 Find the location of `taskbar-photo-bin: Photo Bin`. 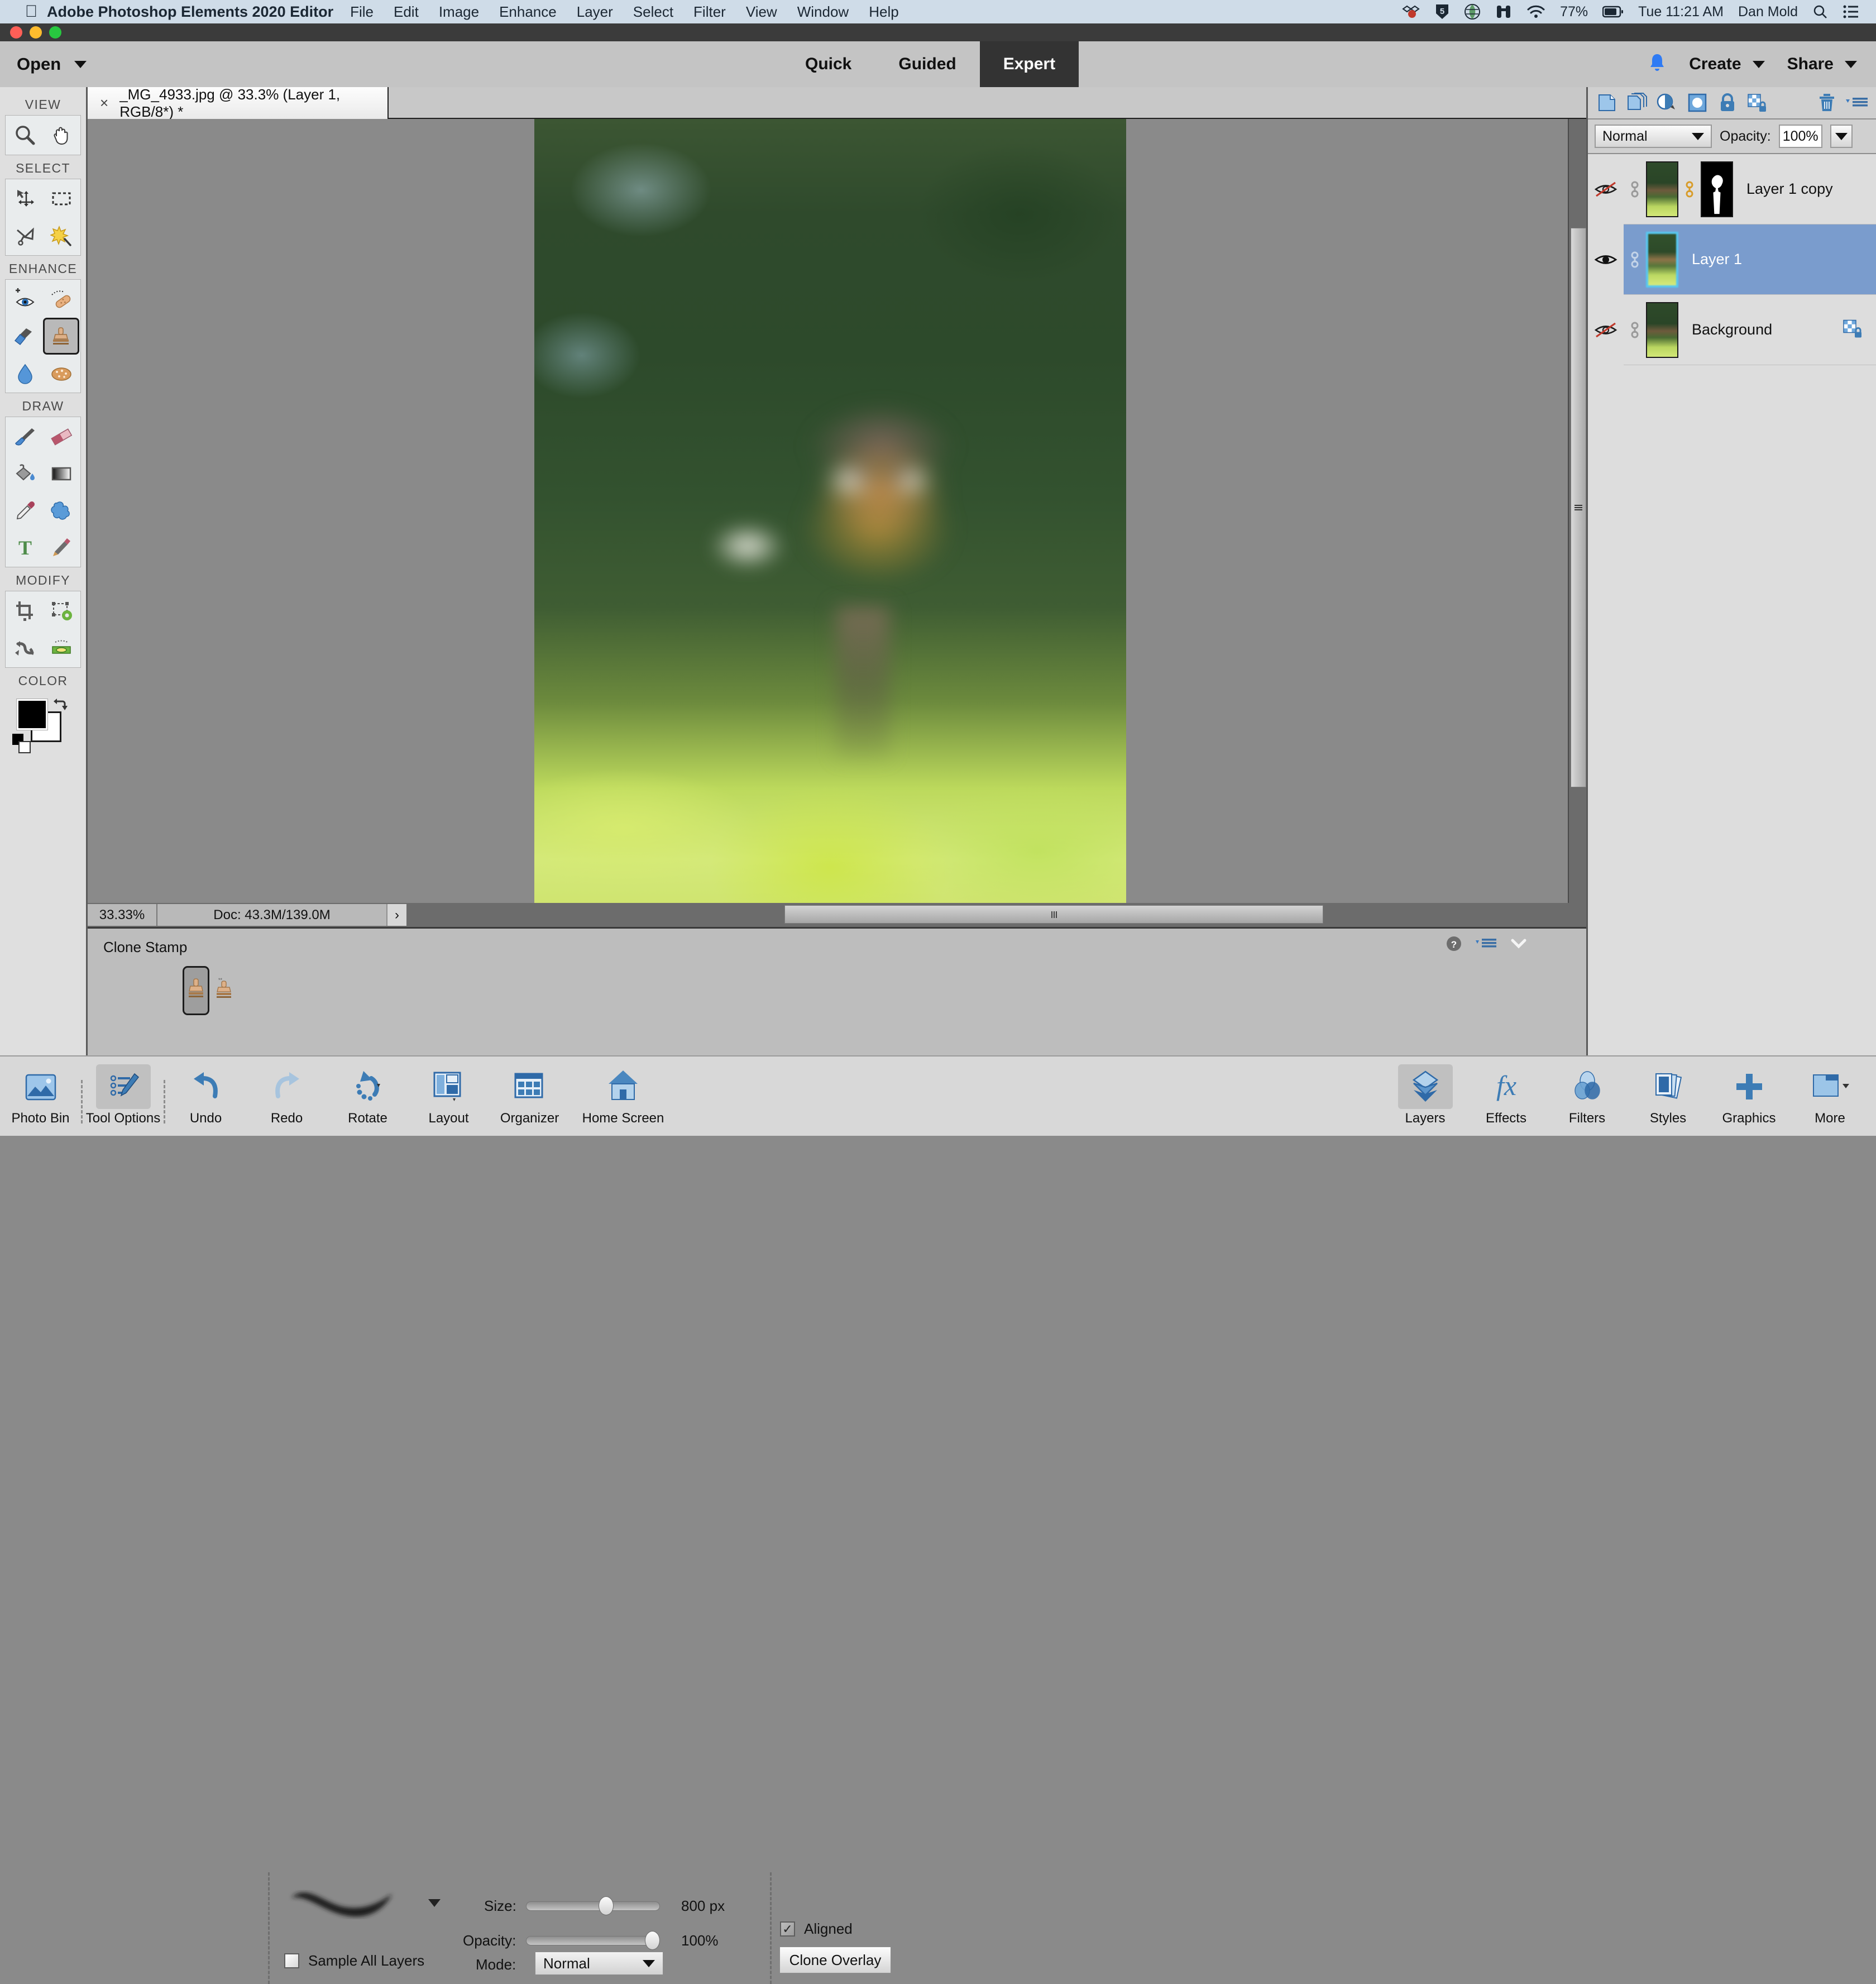

taskbar-photo-bin: Photo Bin is located at coordinates (41, 1095).